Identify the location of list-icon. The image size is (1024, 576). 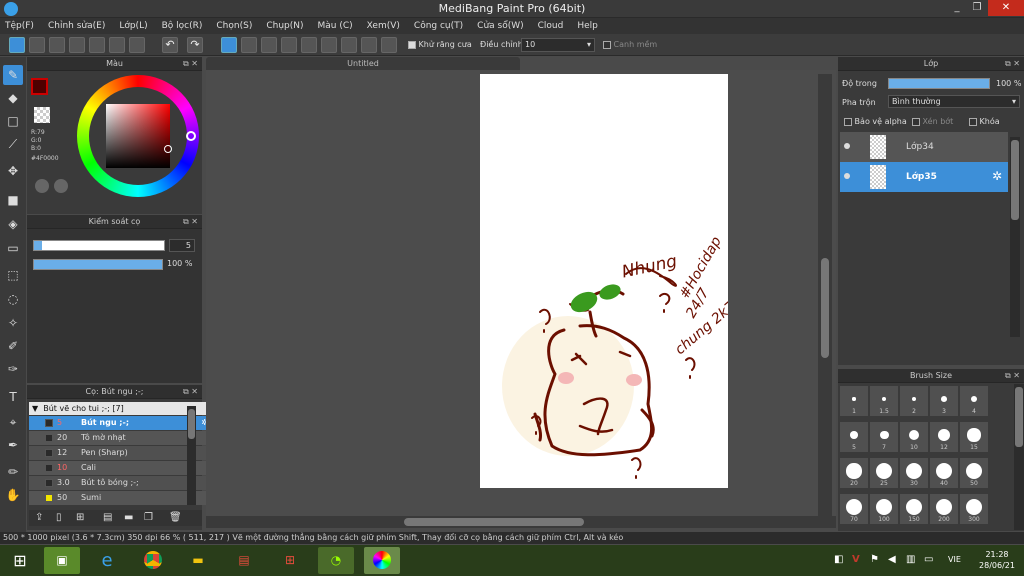
(117, 45).